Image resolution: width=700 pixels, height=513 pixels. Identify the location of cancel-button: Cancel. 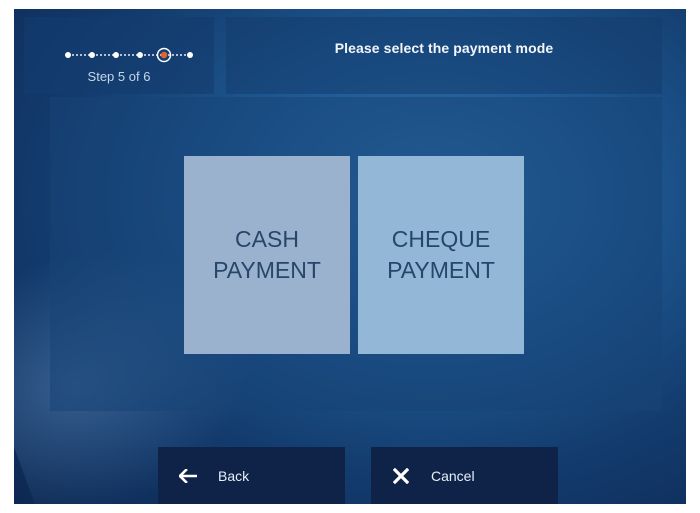
(464, 475).